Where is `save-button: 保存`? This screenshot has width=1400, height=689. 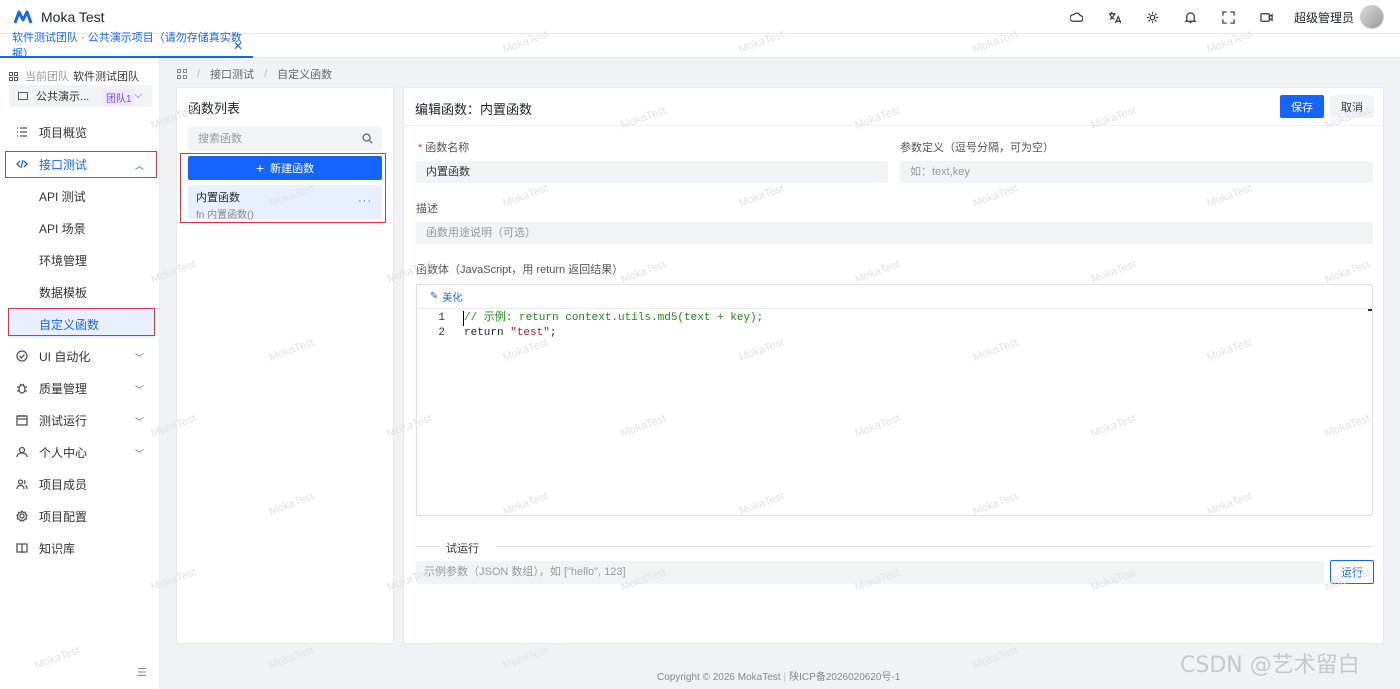
save-button: 保存 is located at coordinates (1302, 106).